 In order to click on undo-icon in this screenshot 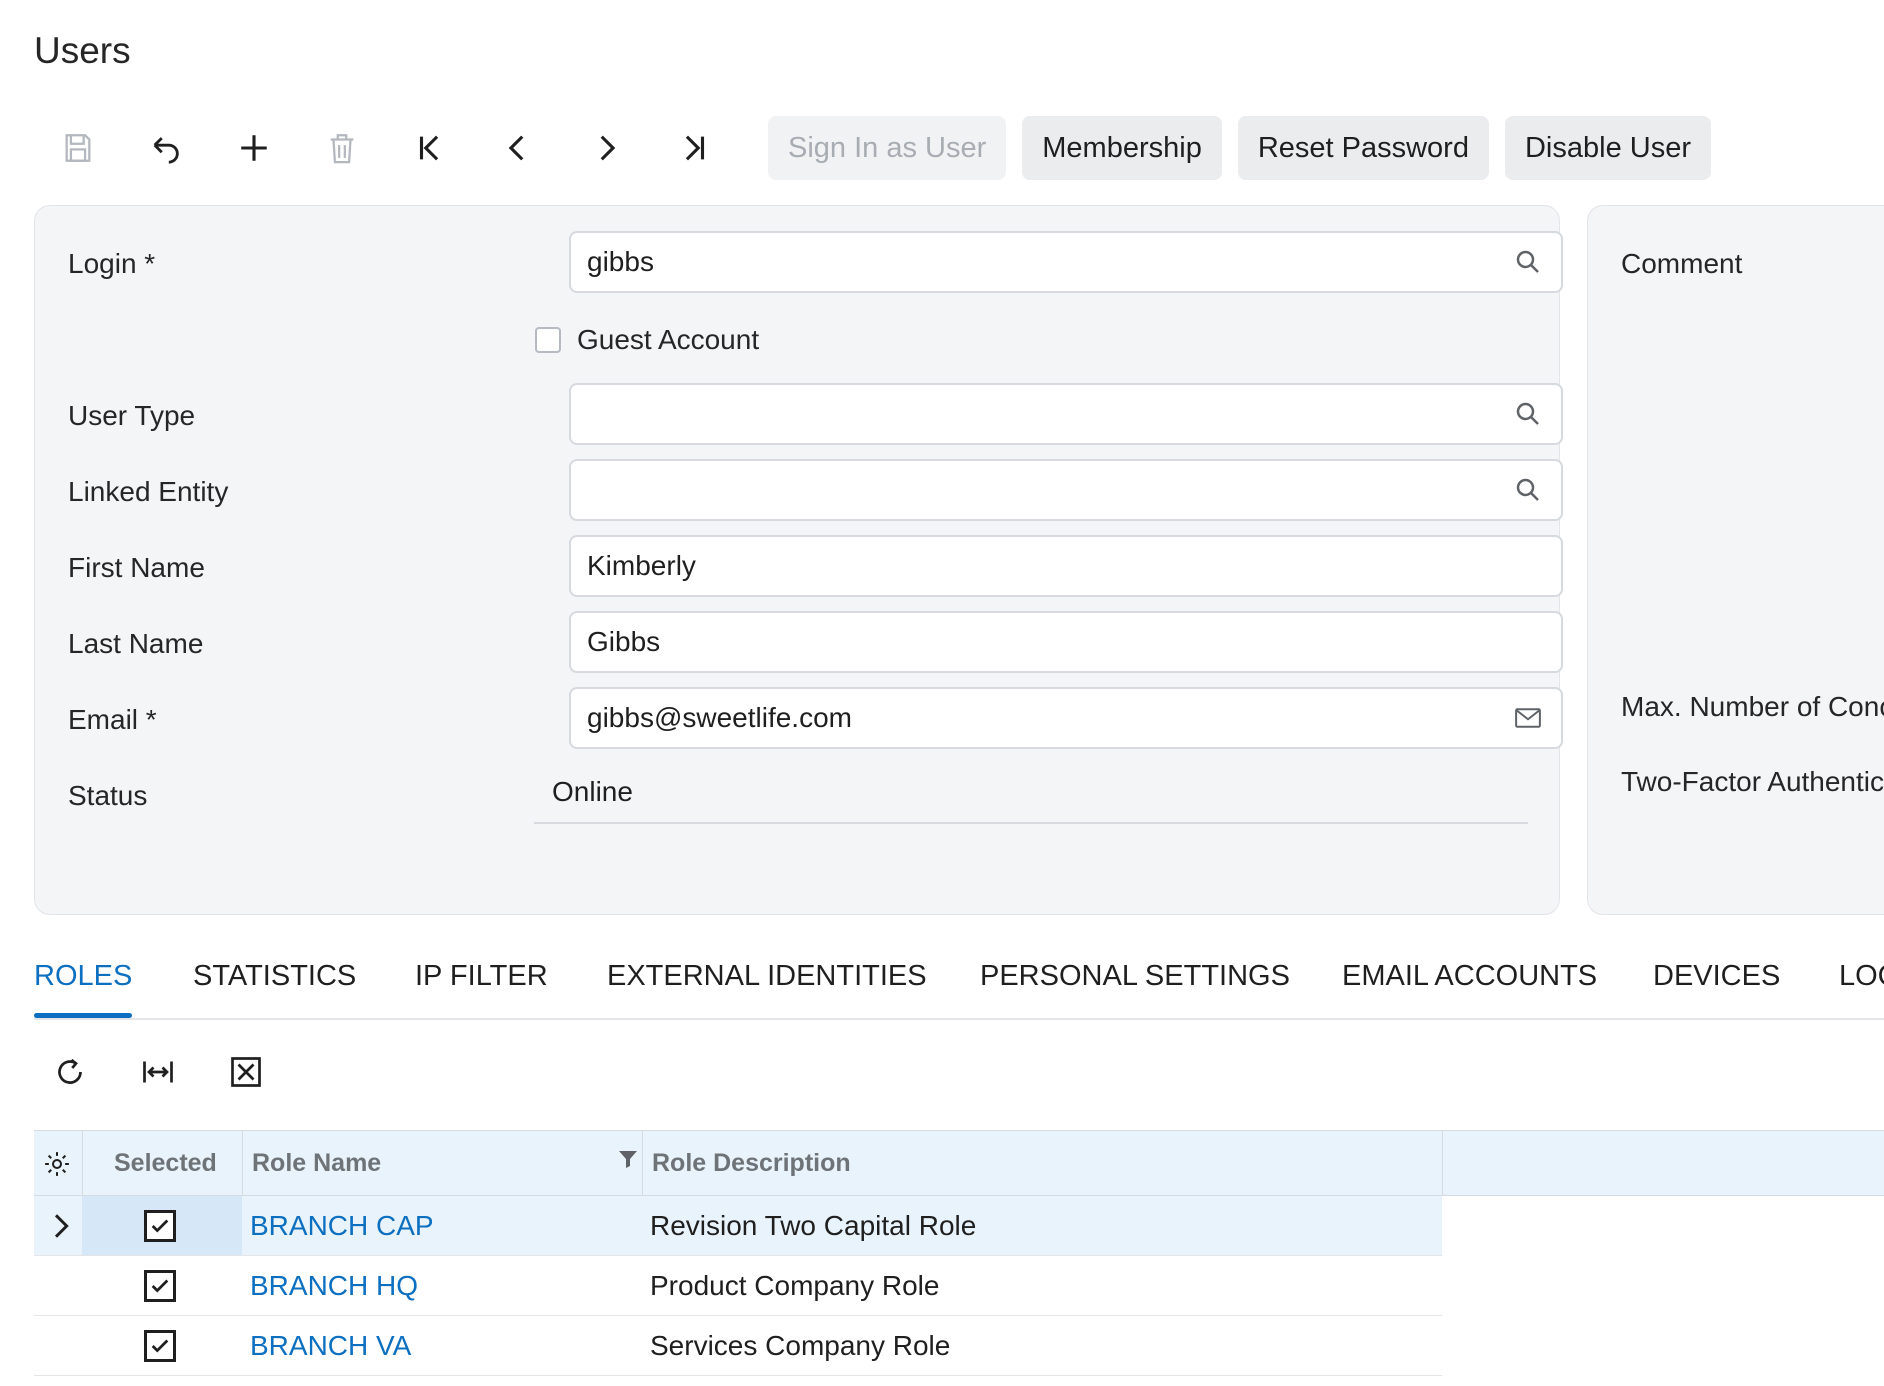, I will do `click(166, 148)`.